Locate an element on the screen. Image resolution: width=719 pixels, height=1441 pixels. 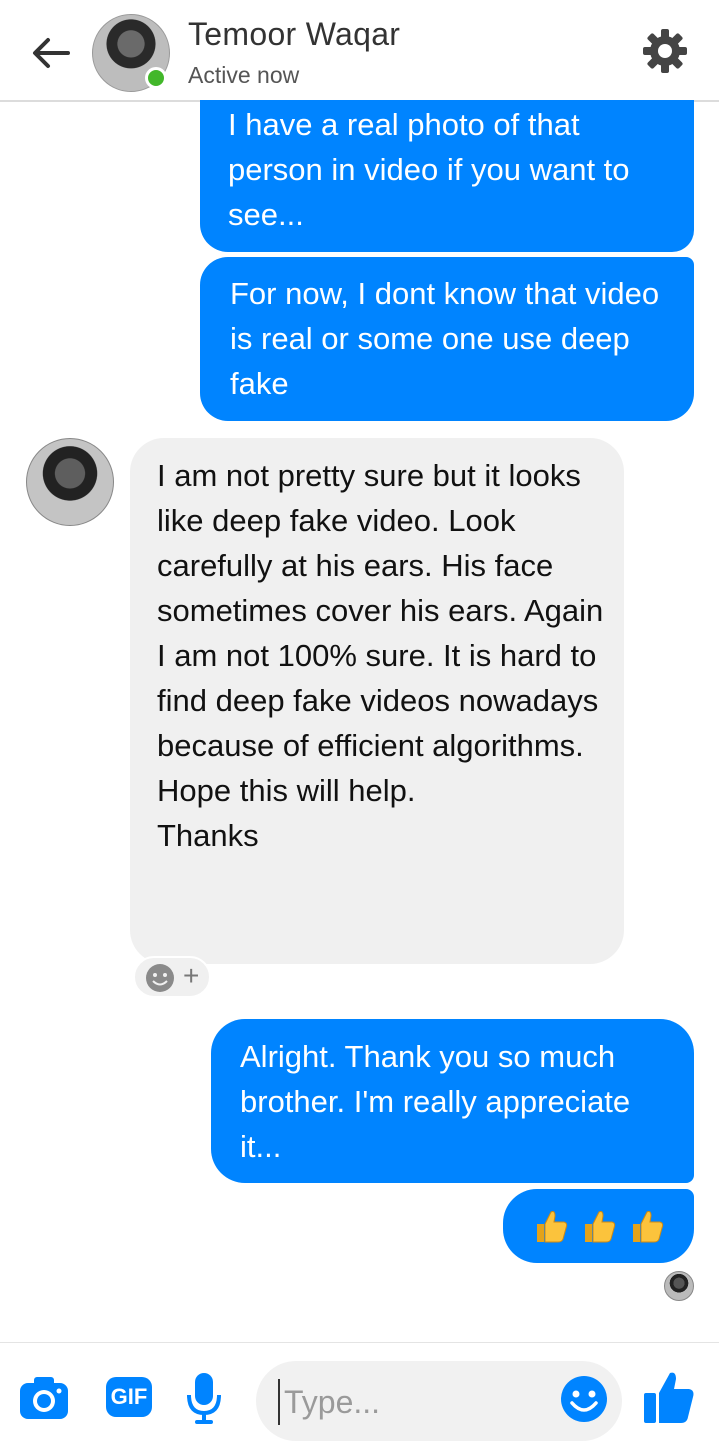
plus-icon: + is located at coordinates (191, 975).